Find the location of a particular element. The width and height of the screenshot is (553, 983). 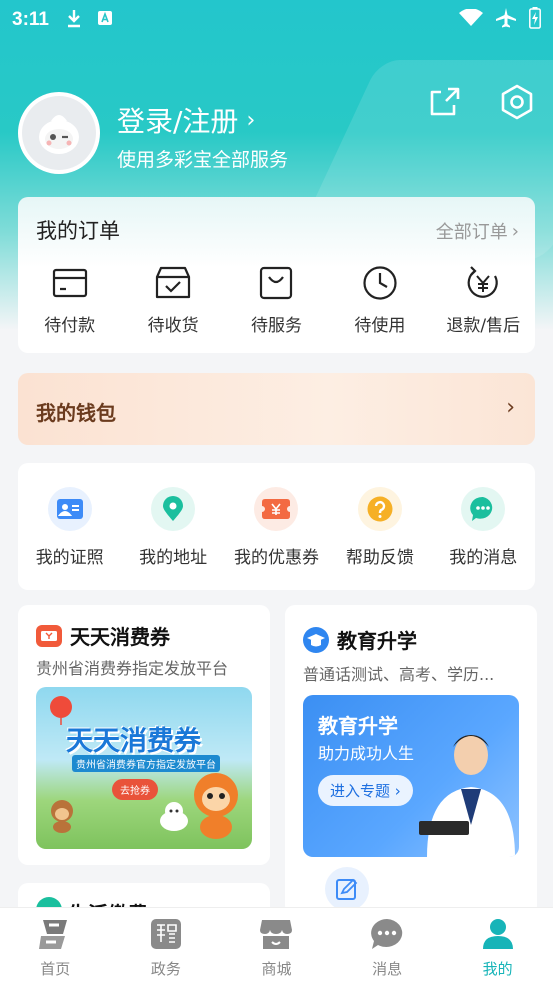

promo-title-text: 教育升学 is located at coordinates (377, 641).